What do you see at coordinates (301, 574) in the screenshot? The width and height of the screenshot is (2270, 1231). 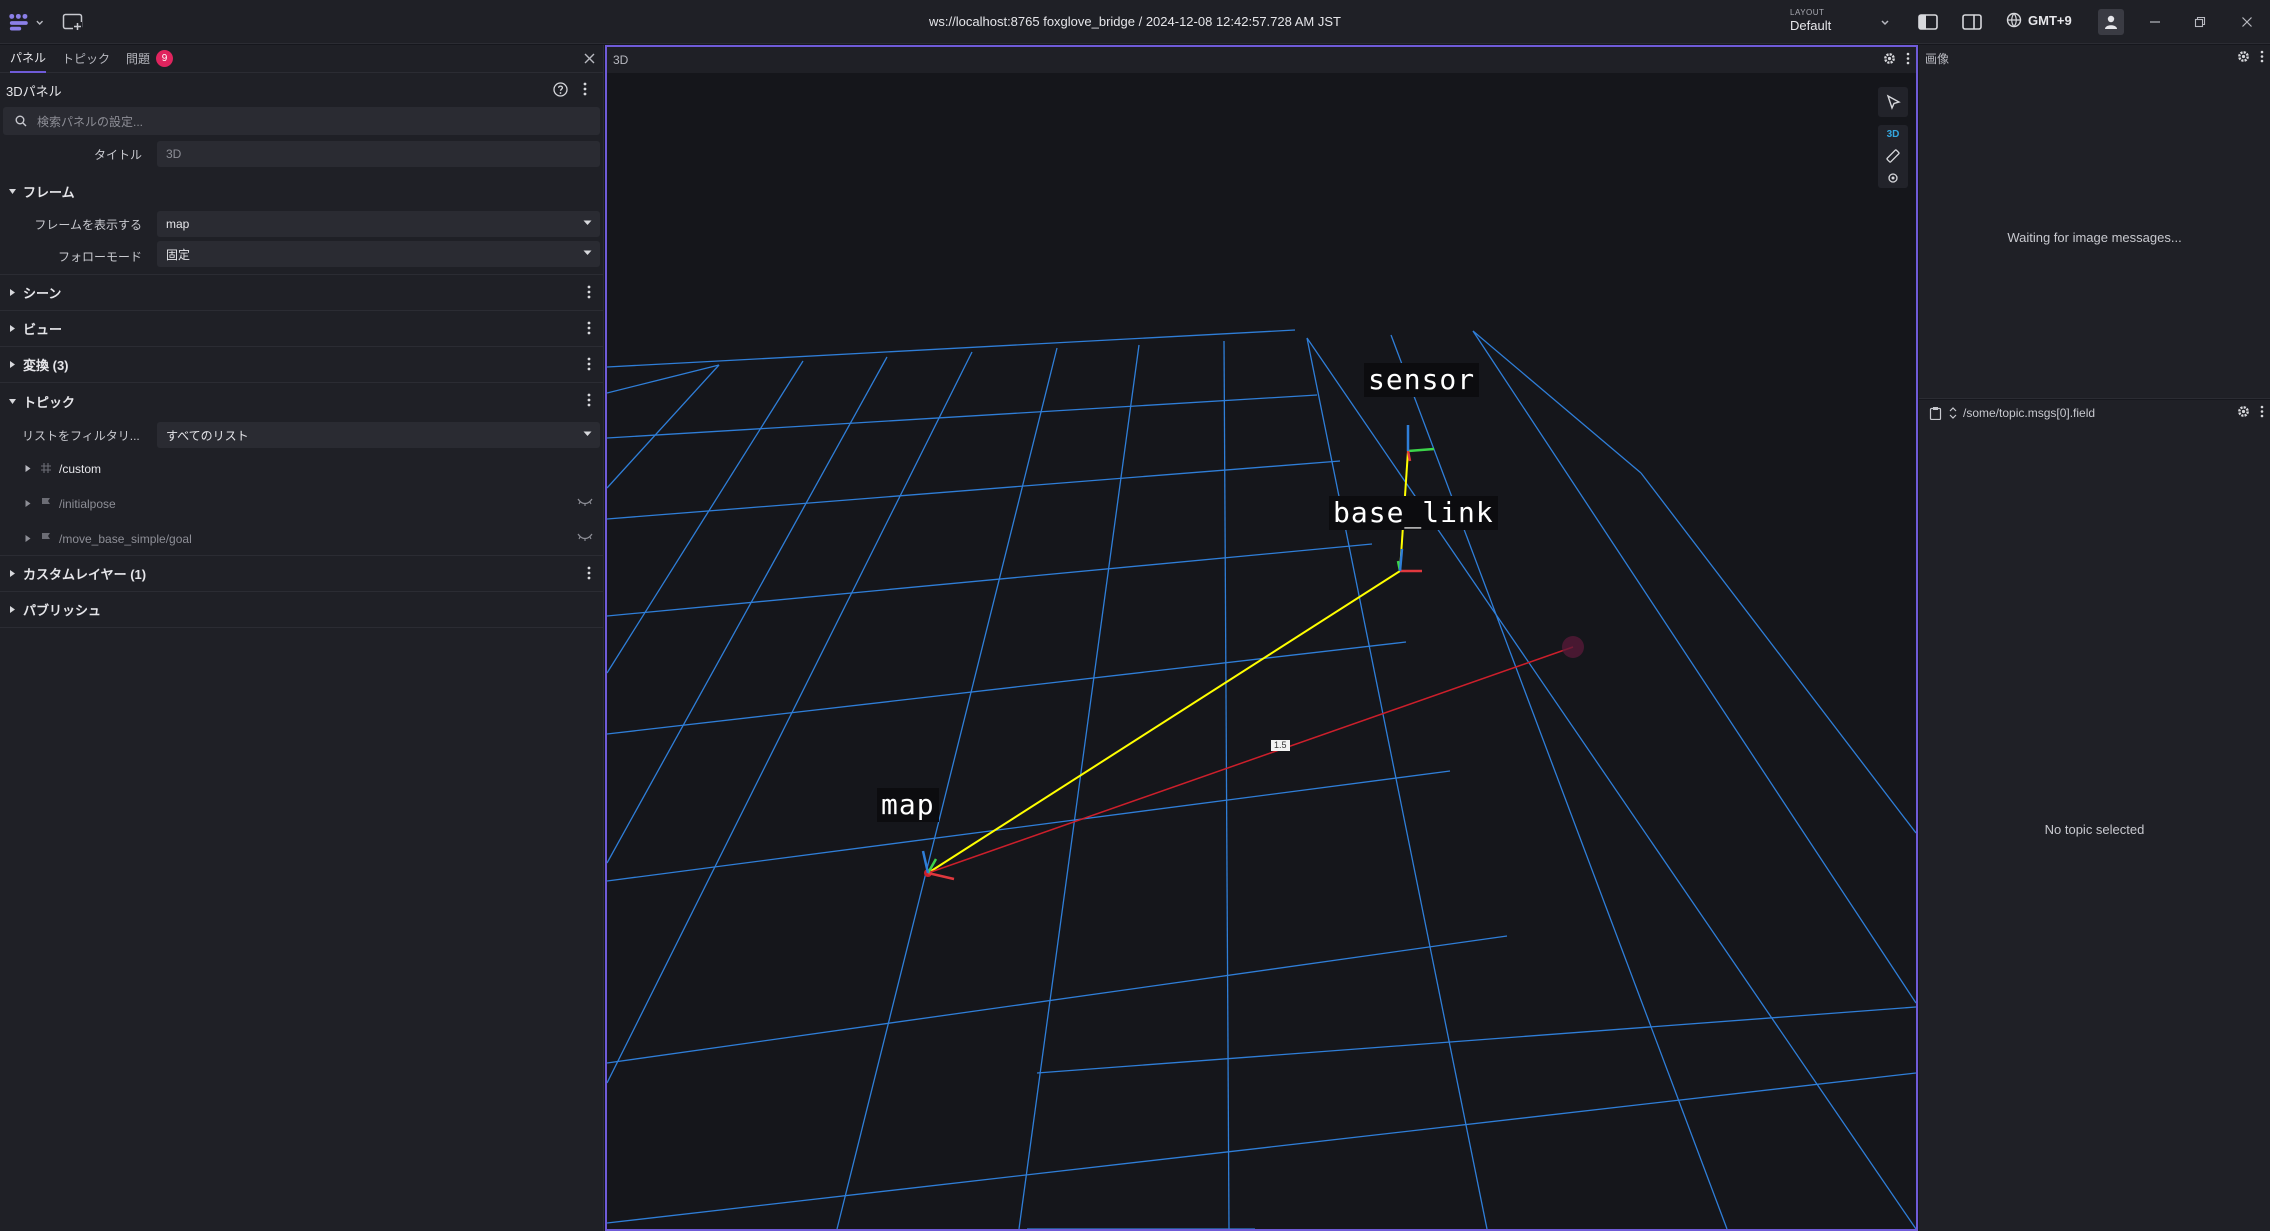 I see `section-custom-layers: カスタムレイヤー (1)` at bounding box center [301, 574].